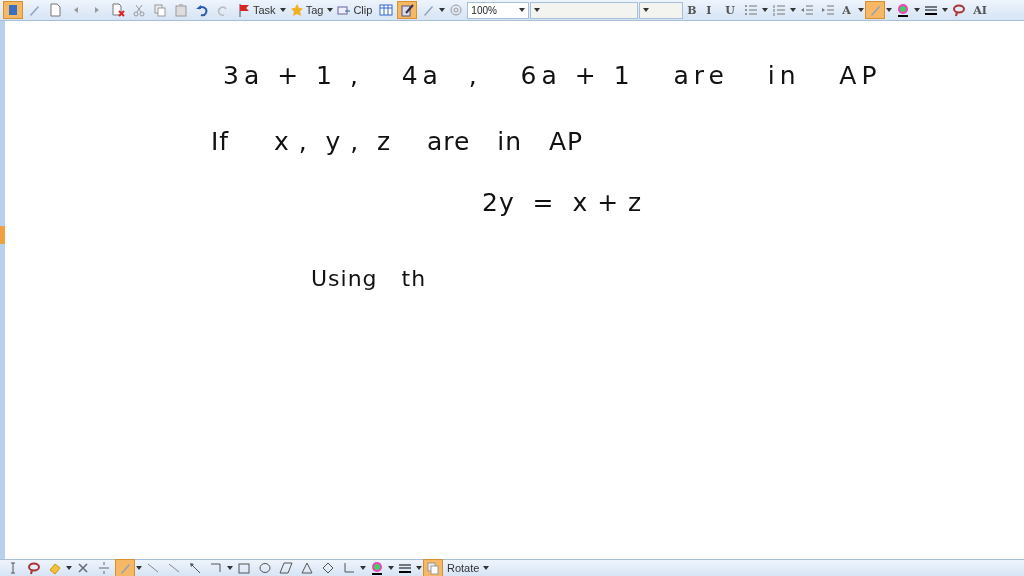 This screenshot has height=576, width=1024. Describe the element at coordinates (265, 568) in the screenshot. I see `ellipse-icon` at that location.